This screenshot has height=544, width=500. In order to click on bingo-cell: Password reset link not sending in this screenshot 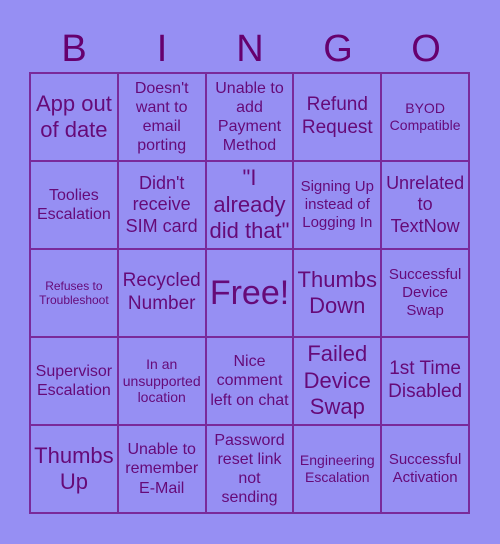, I will do `click(249, 469)`.